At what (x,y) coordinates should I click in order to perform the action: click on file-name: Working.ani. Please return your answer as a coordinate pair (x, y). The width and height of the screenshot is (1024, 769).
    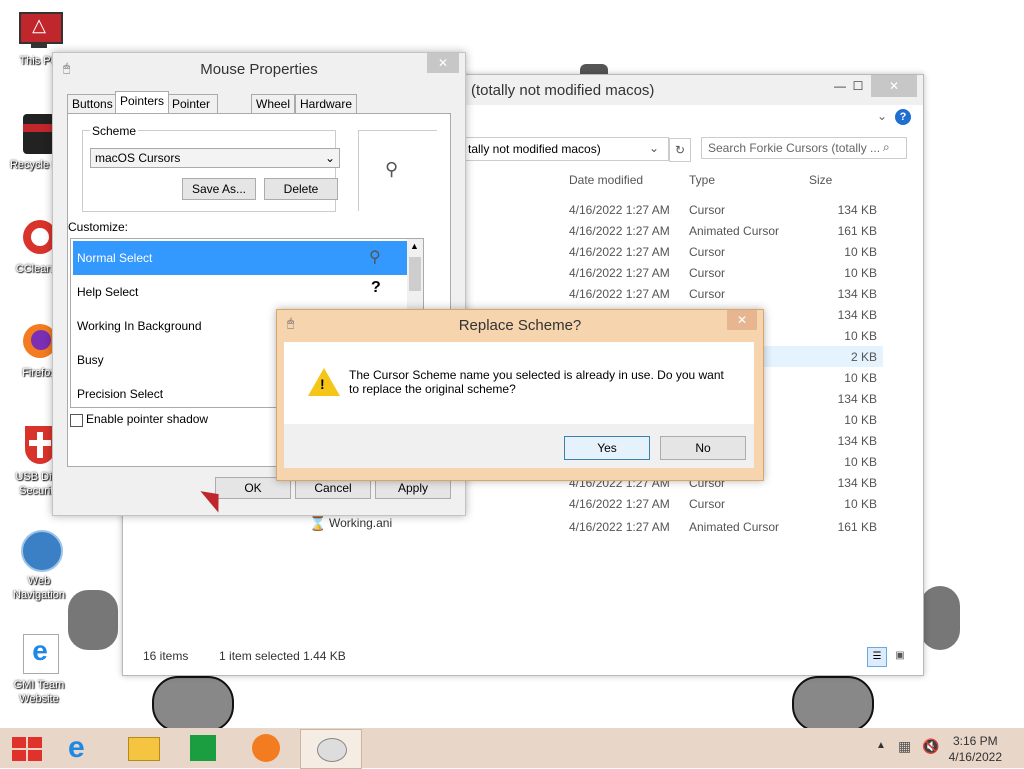
    Looking at the image, I should click on (360, 523).